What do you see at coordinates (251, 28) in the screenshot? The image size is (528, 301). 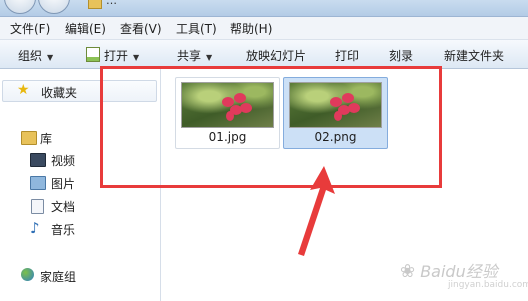 I see `menu-help: 帮助(H)` at bounding box center [251, 28].